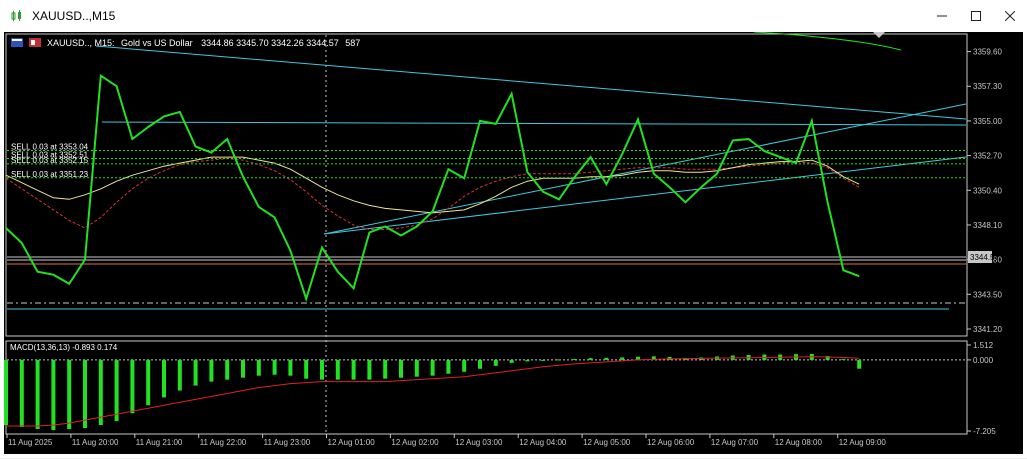  I want to click on time-tick-label: 12 Aug 06:00, so click(671, 442).